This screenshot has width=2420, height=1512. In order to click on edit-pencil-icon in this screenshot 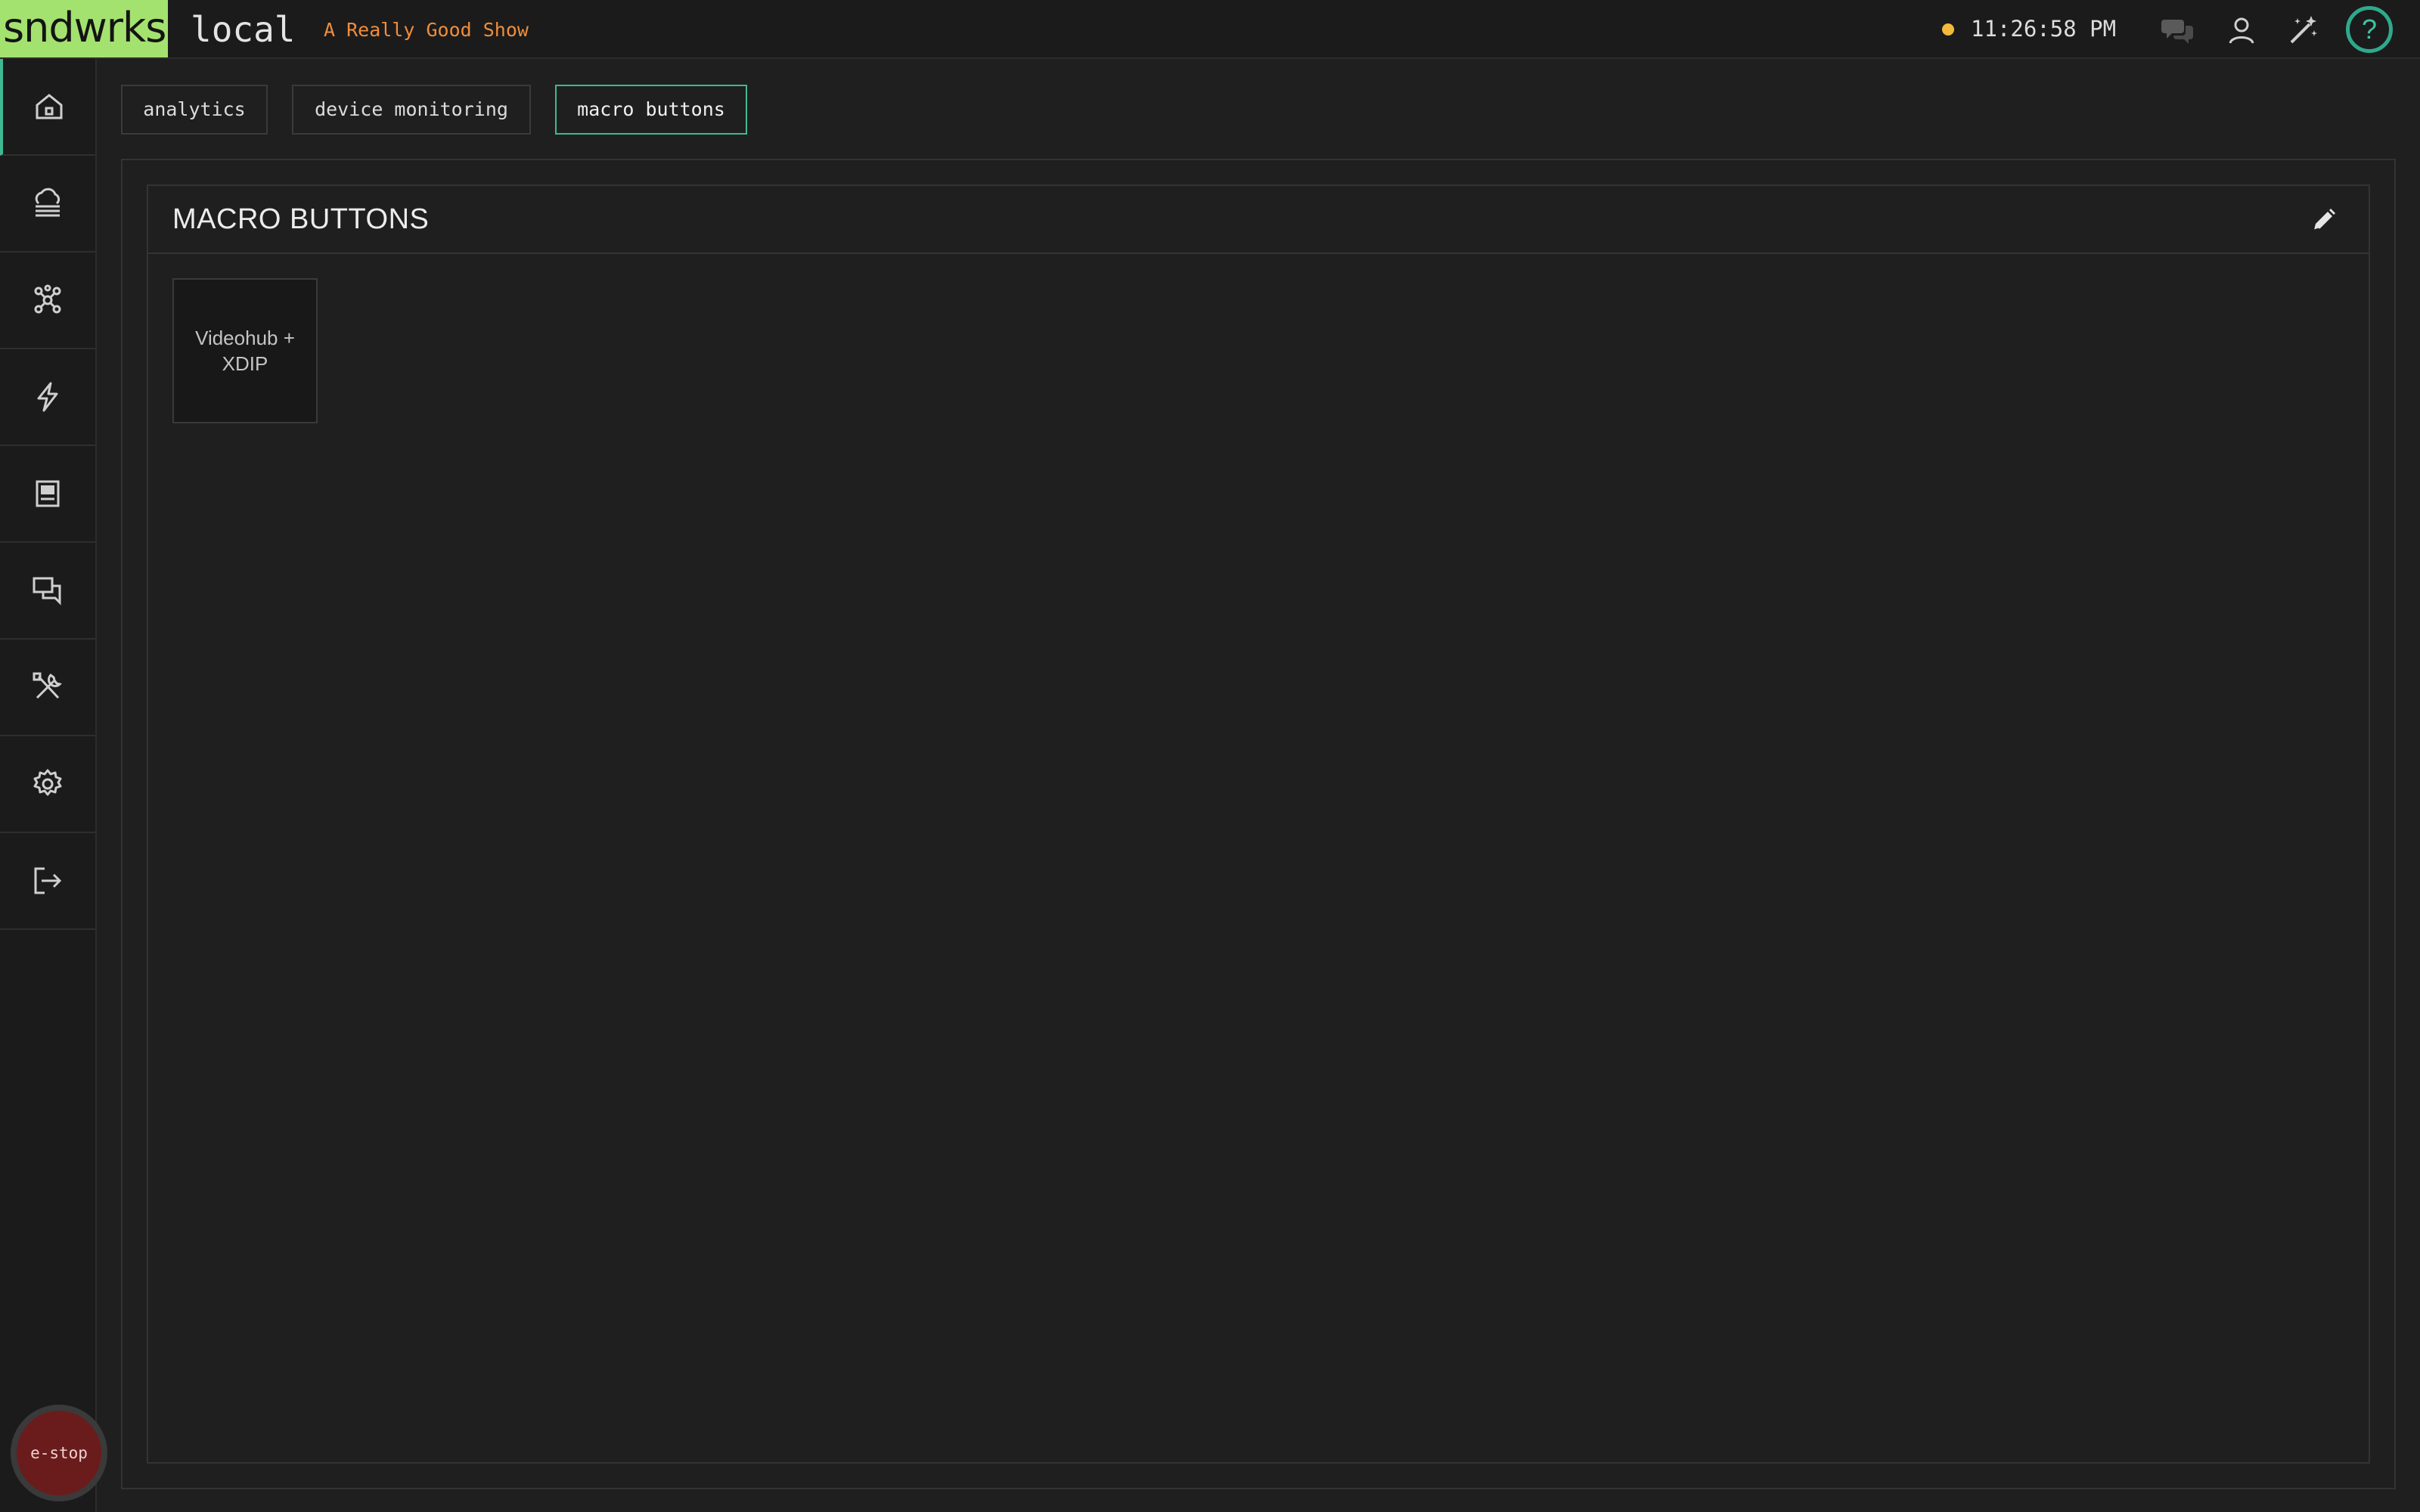, I will do `click(2323, 221)`.